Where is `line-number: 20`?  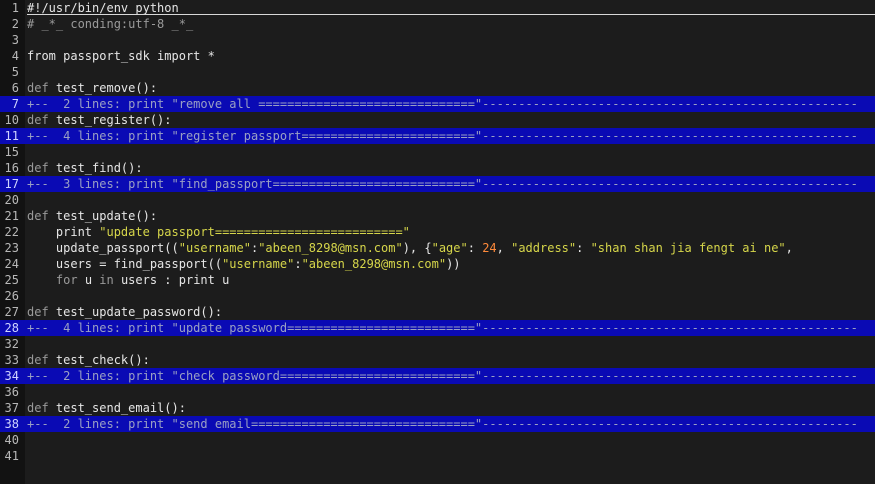
line-number: 20 is located at coordinates (11, 200).